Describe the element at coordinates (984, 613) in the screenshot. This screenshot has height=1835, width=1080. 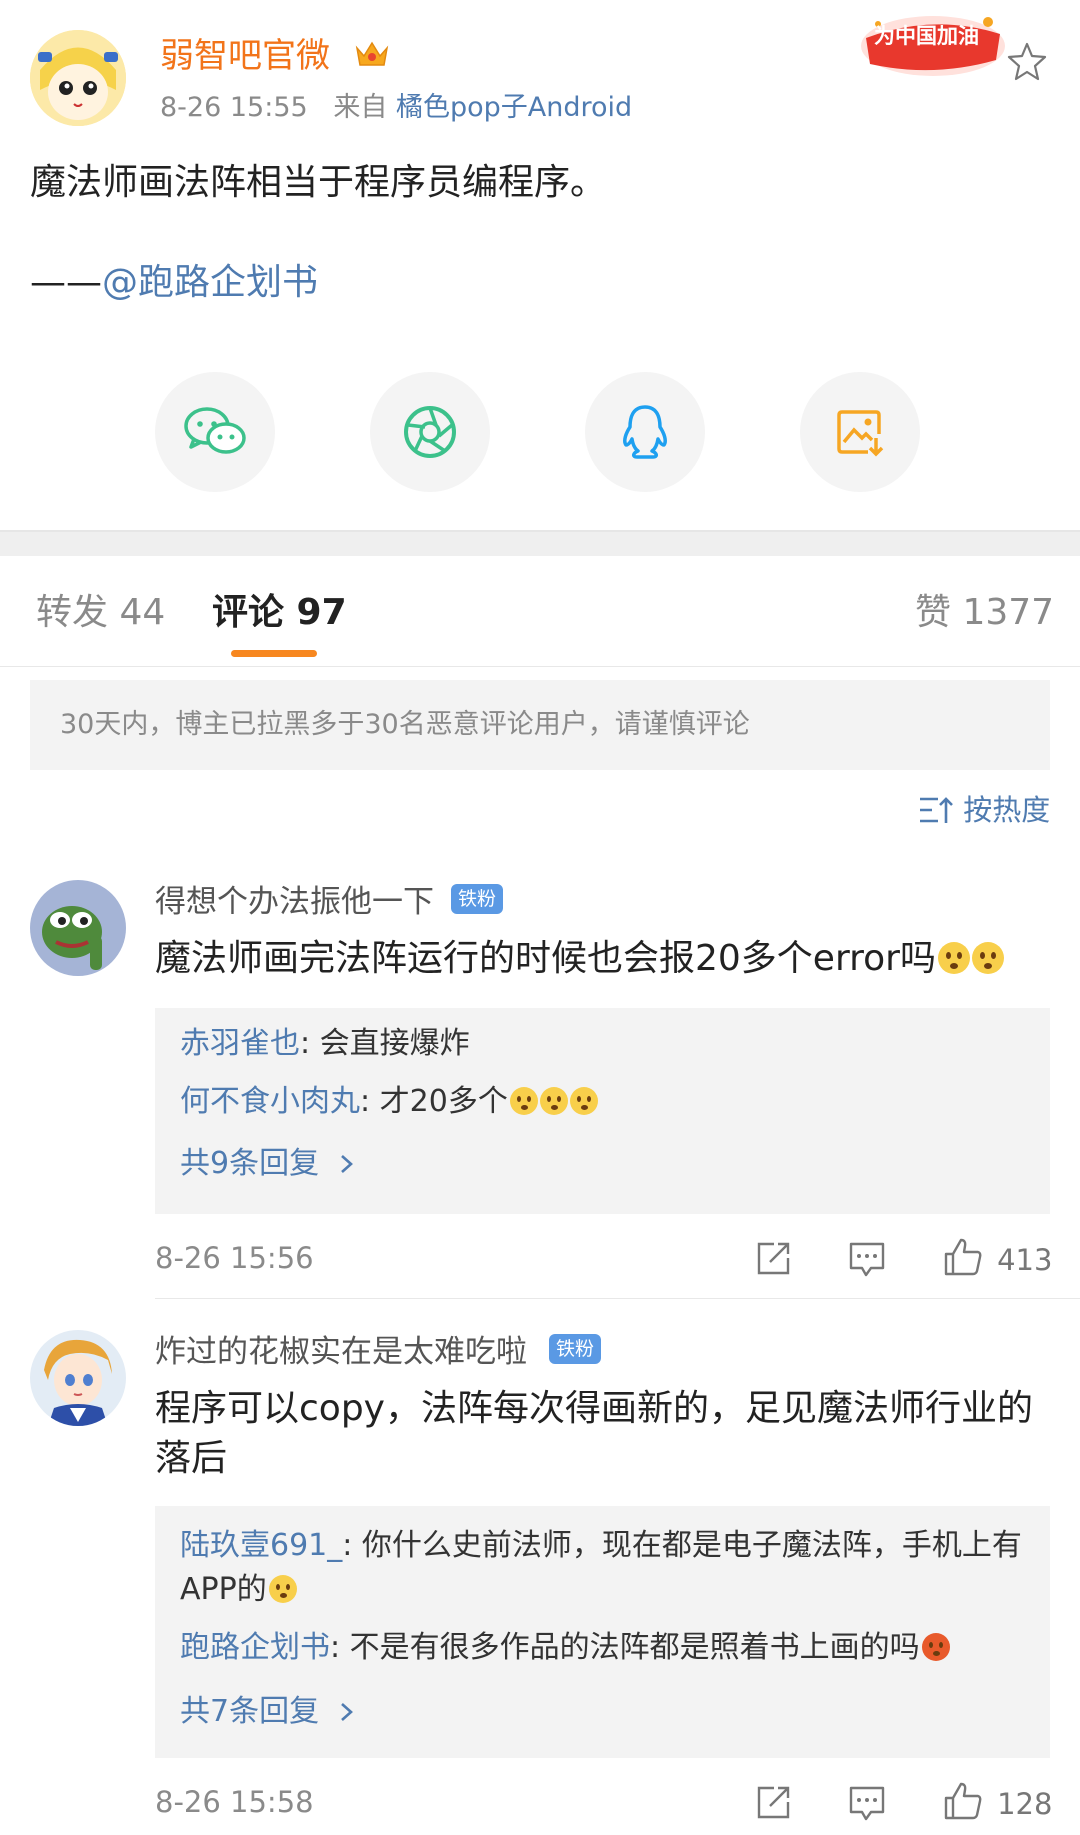
I see `tab-likes: 赞 1377` at that location.